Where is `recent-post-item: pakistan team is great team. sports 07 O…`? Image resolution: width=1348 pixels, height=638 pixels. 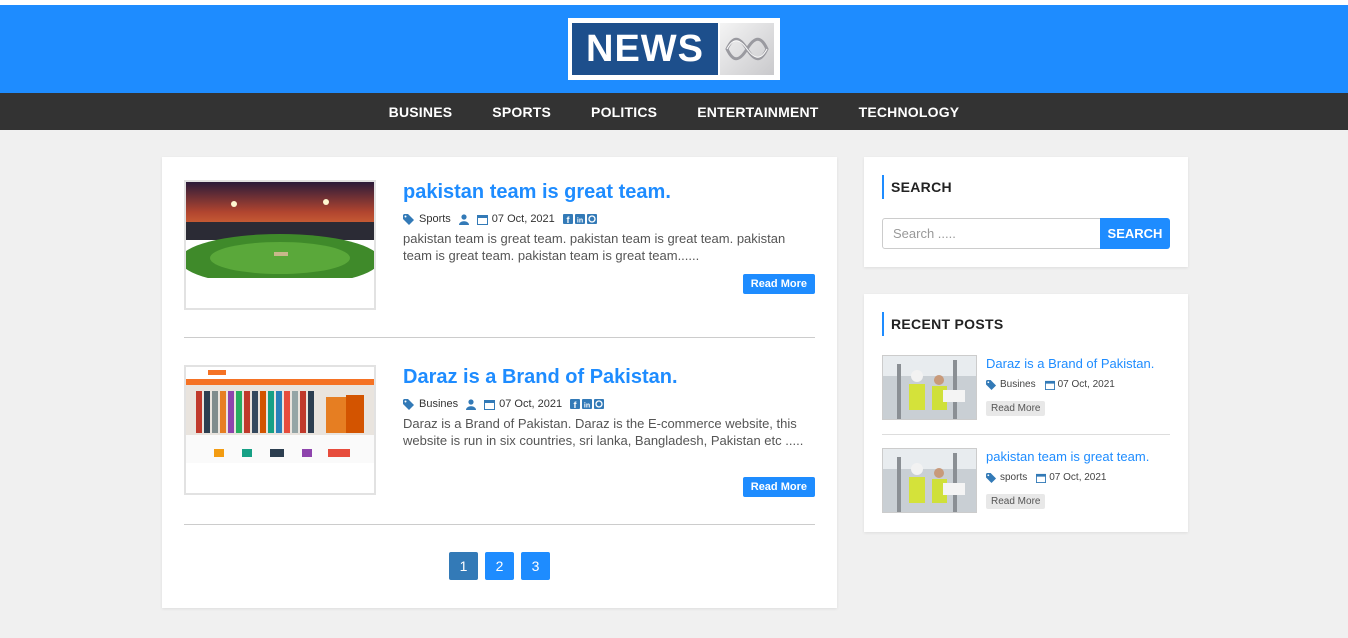
recent-post-item: pakistan team is great team. sports 07 O… is located at coordinates (1026, 480).